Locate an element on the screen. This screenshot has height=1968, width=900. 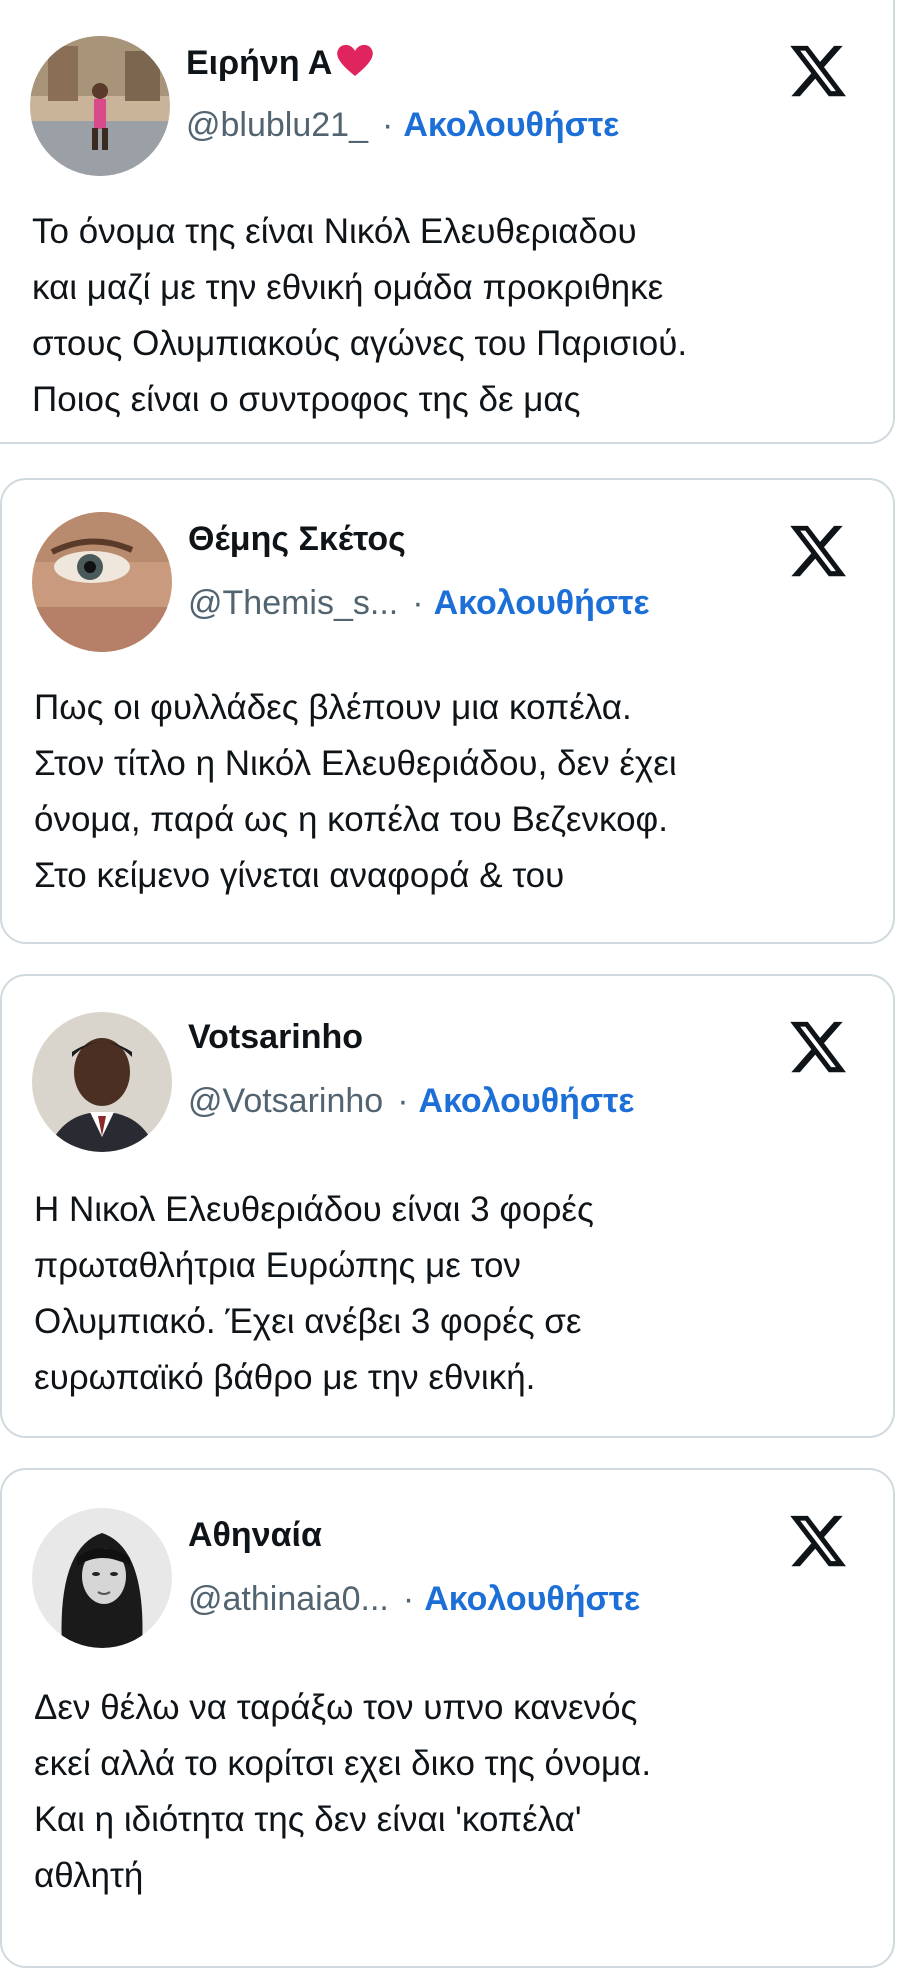
author-name: Αθηναία is located at coordinates (255, 1535).